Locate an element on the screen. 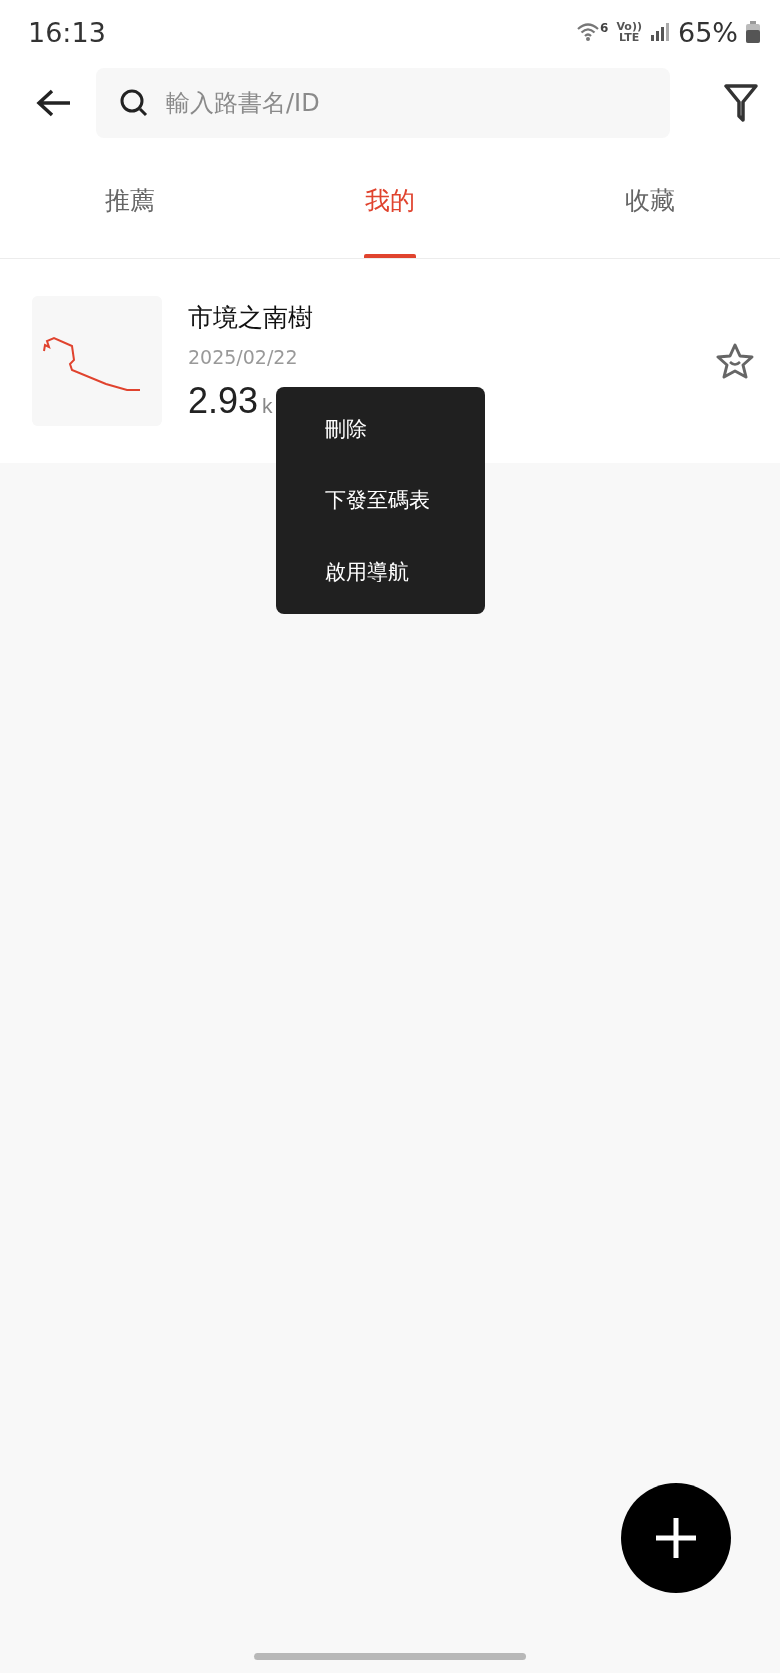 Image resolution: width=780 pixels, height=1673 pixels. menu-item: 刪除 is located at coordinates (380, 428).